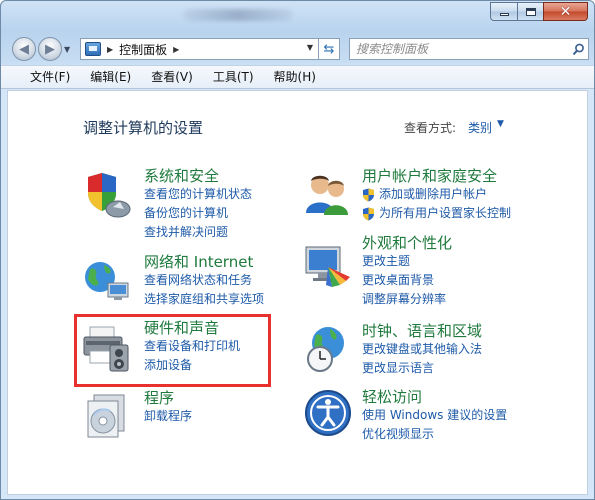 The image size is (595, 500). I want to click on menu-view: 查看(V), so click(172, 77).